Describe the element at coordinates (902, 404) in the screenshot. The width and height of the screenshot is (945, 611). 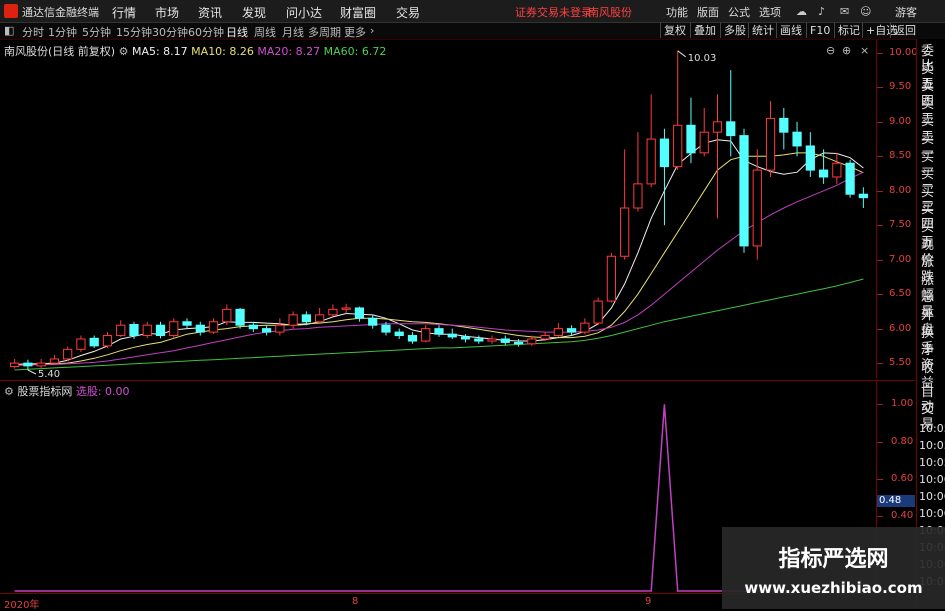
I see `indicator-tick-label: 1.00` at that location.